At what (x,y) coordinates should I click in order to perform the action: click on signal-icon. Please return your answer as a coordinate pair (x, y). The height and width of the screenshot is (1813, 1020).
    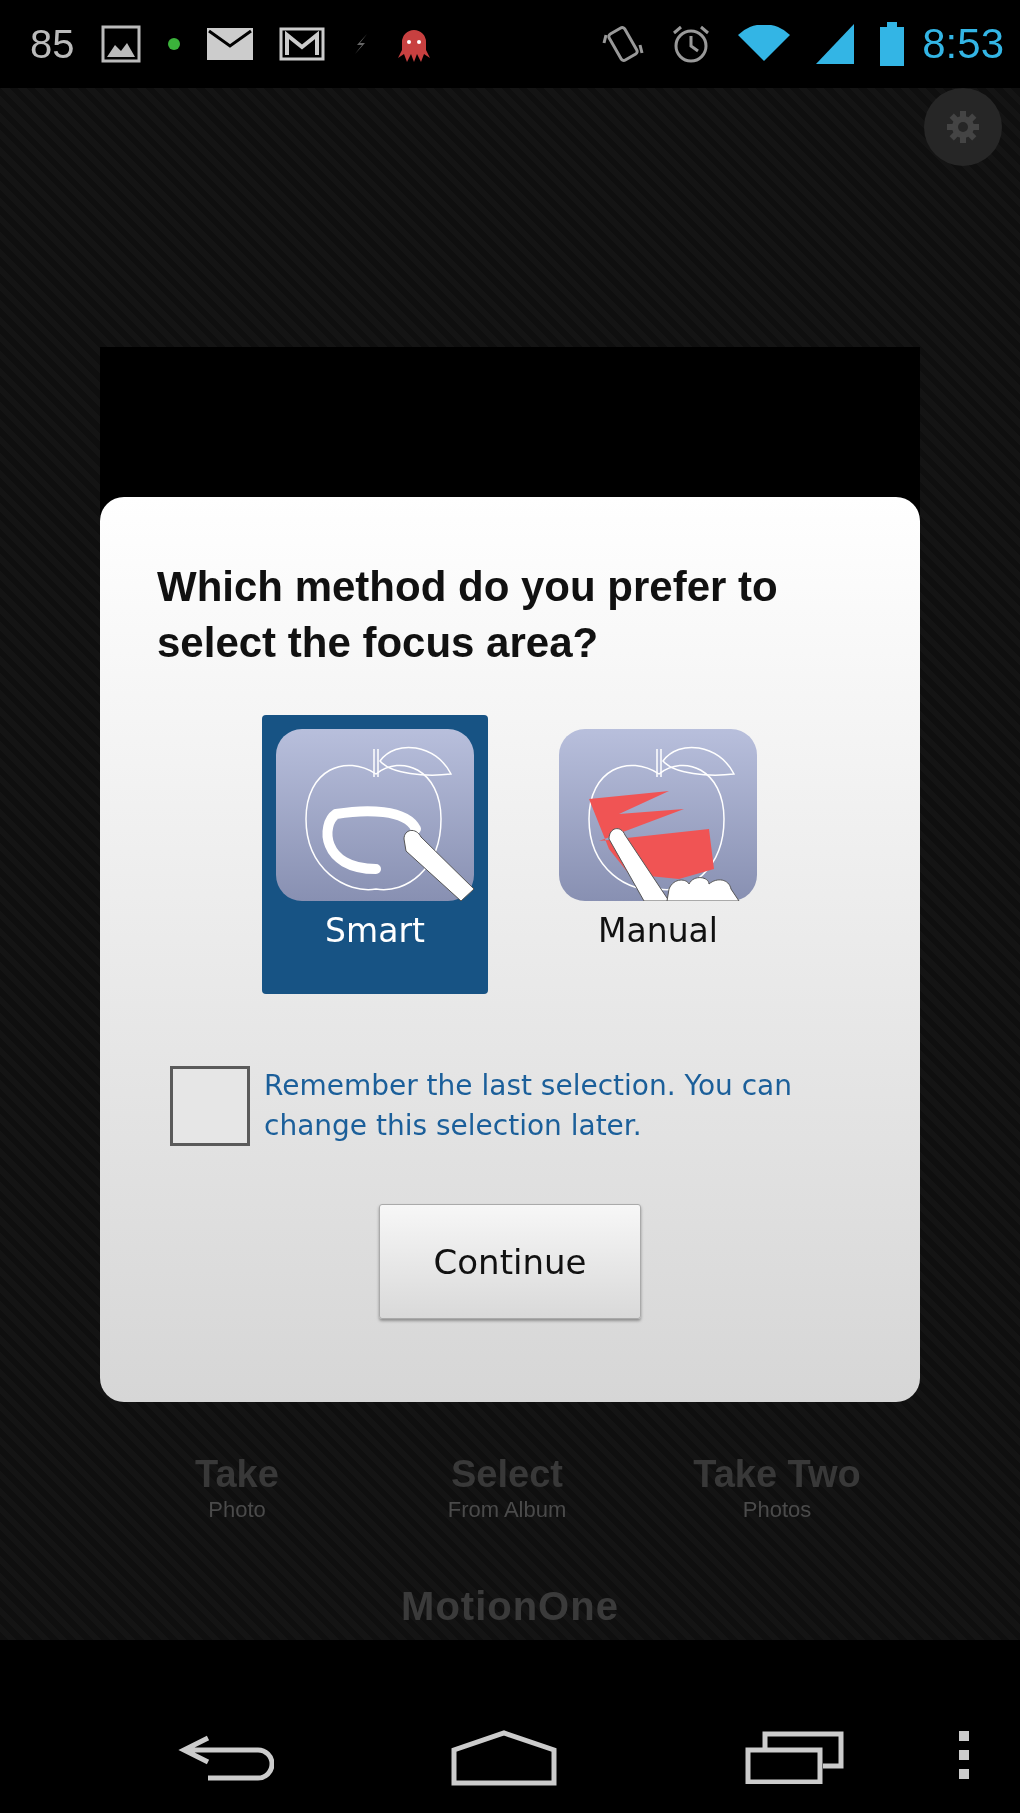
    Looking at the image, I should click on (835, 44).